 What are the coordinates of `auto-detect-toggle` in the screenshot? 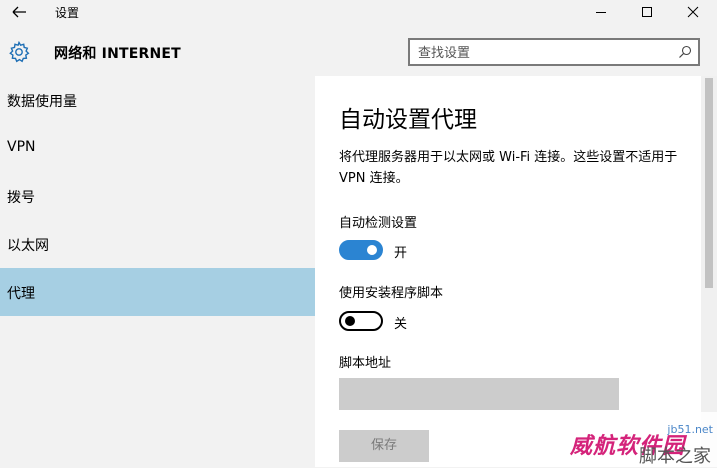 It's located at (361, 250).